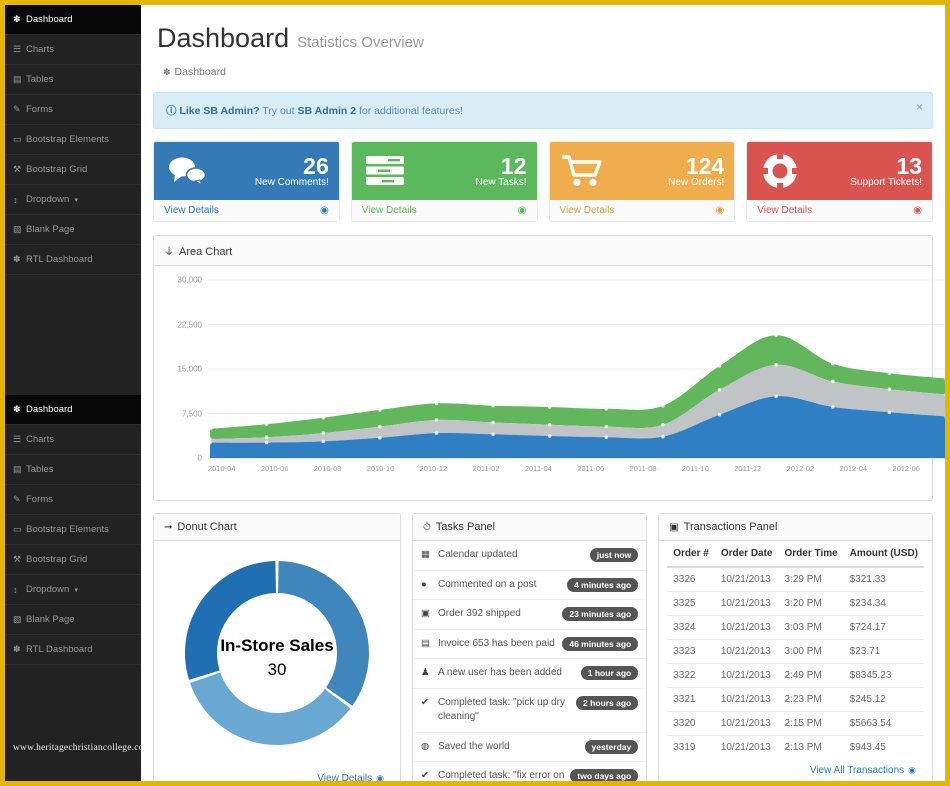  I want to click on desktop-icon: ▭, so click(17, 139).